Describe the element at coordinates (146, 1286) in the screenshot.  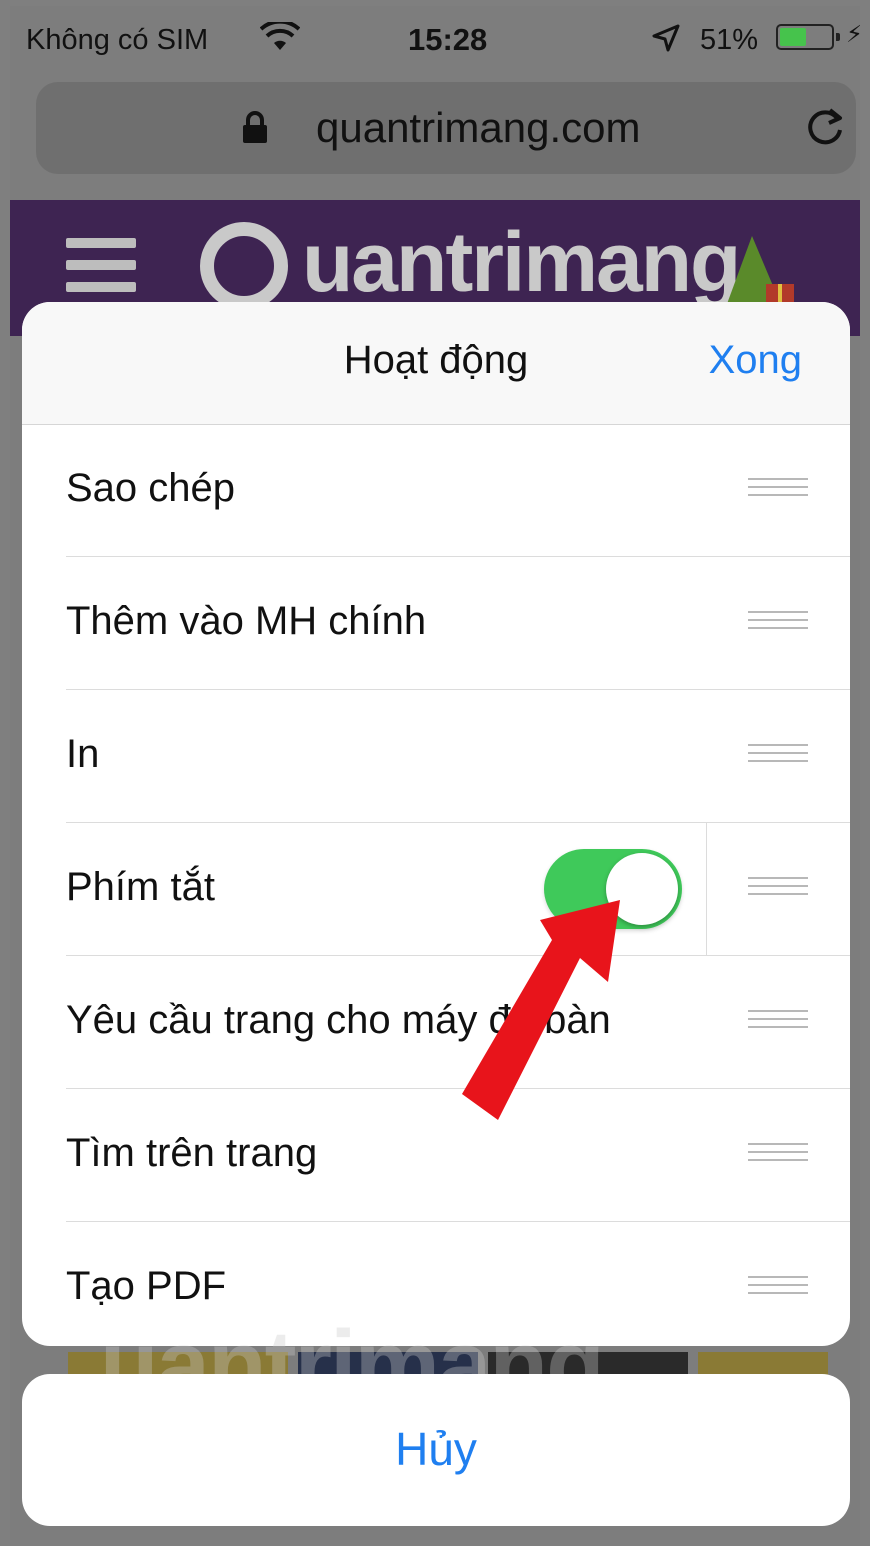
I see `list-item-label: Tạo PDF` at that location.